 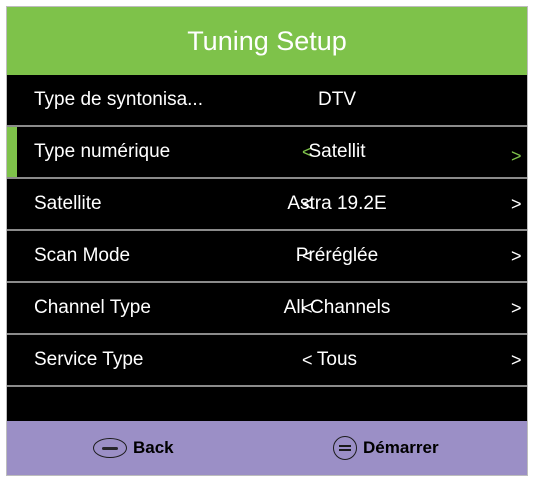 I want to click on selection-marker, so click(x=12, y=152).